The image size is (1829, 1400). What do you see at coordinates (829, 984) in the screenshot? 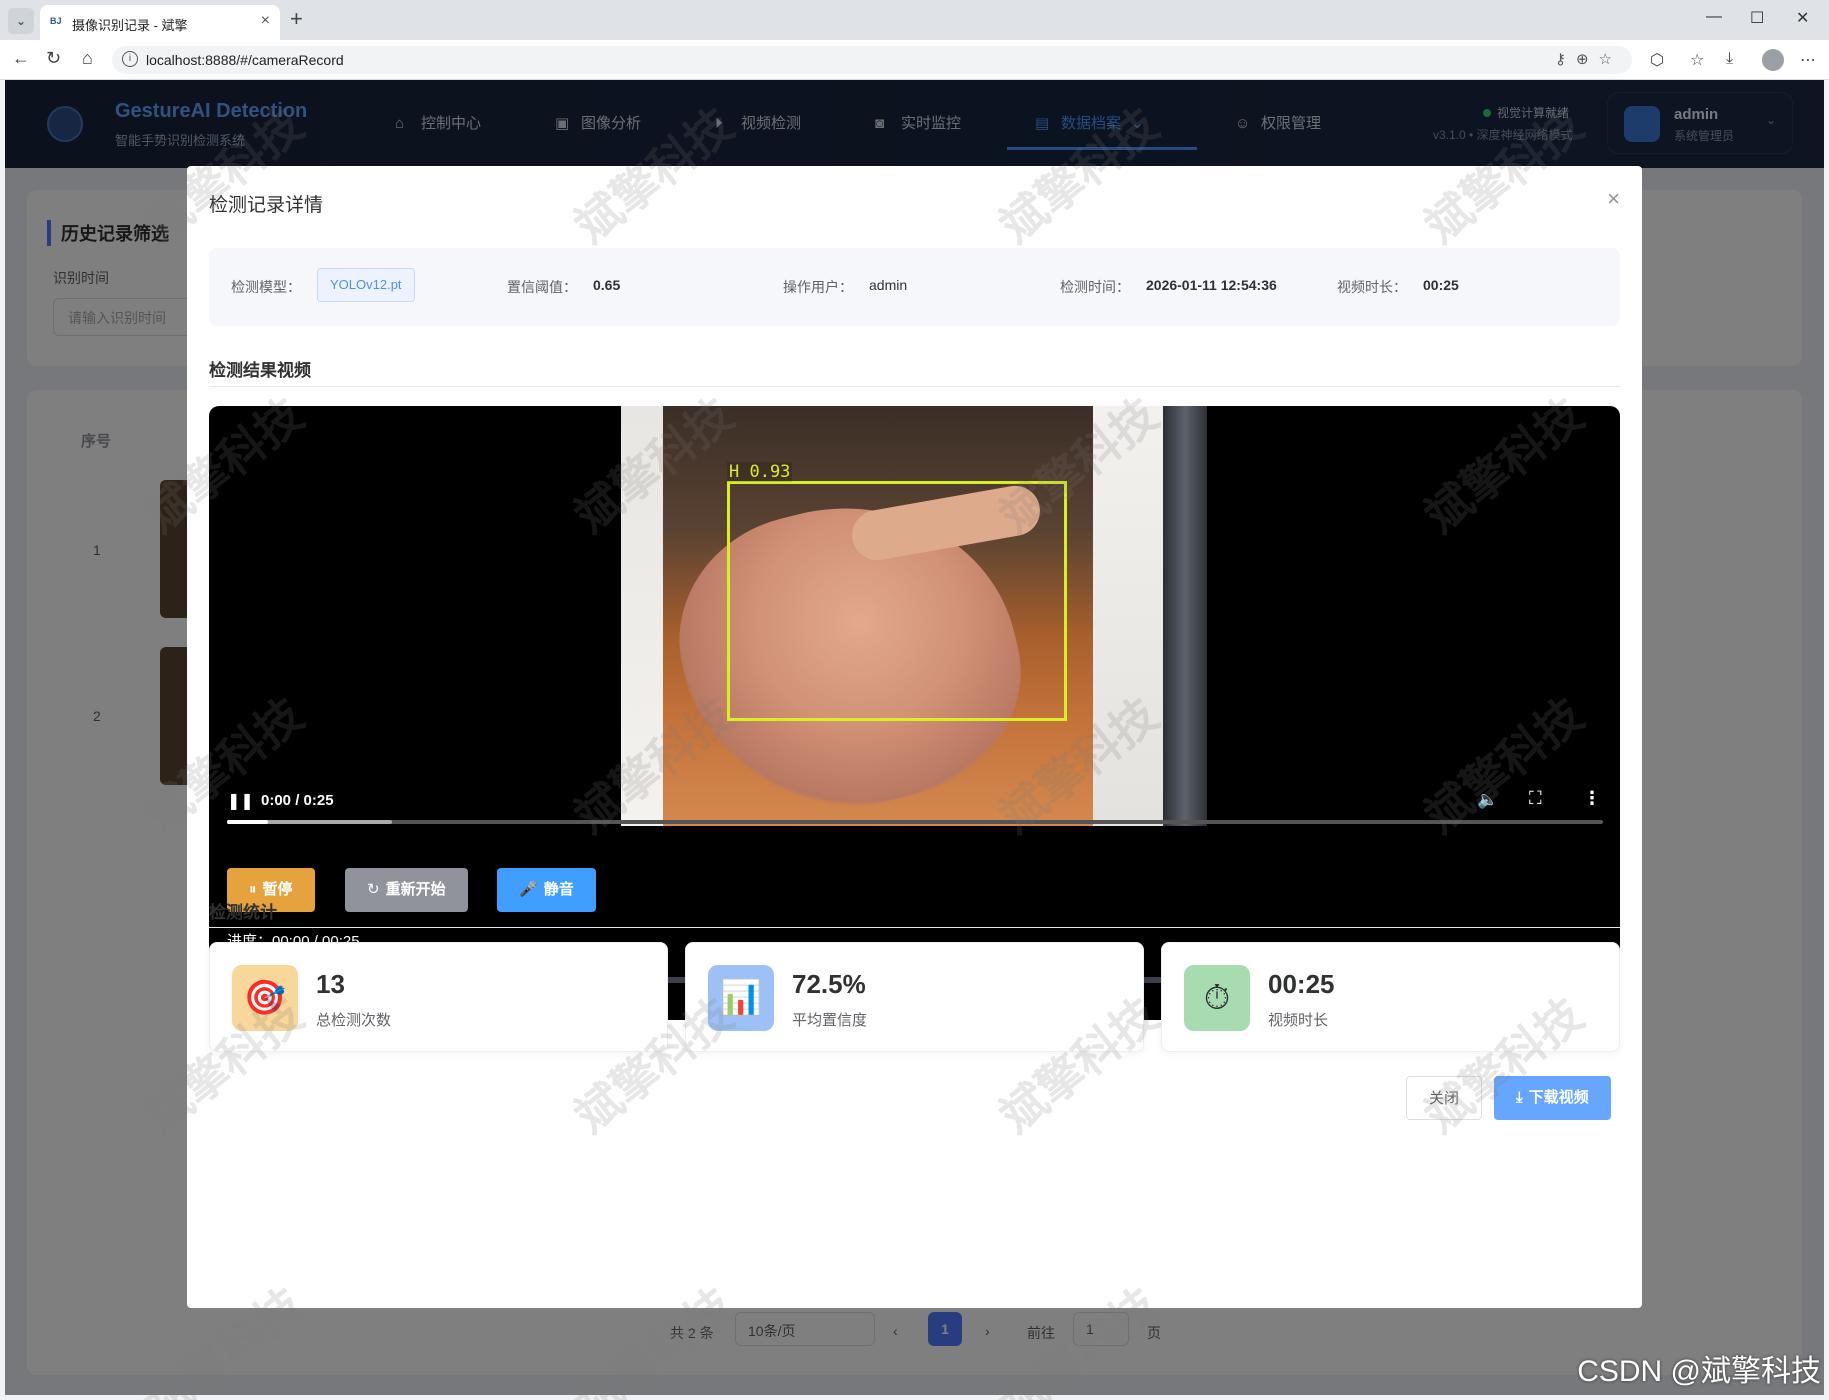
I see `stat-value: 72.5%` at bounding box center [829, 984].